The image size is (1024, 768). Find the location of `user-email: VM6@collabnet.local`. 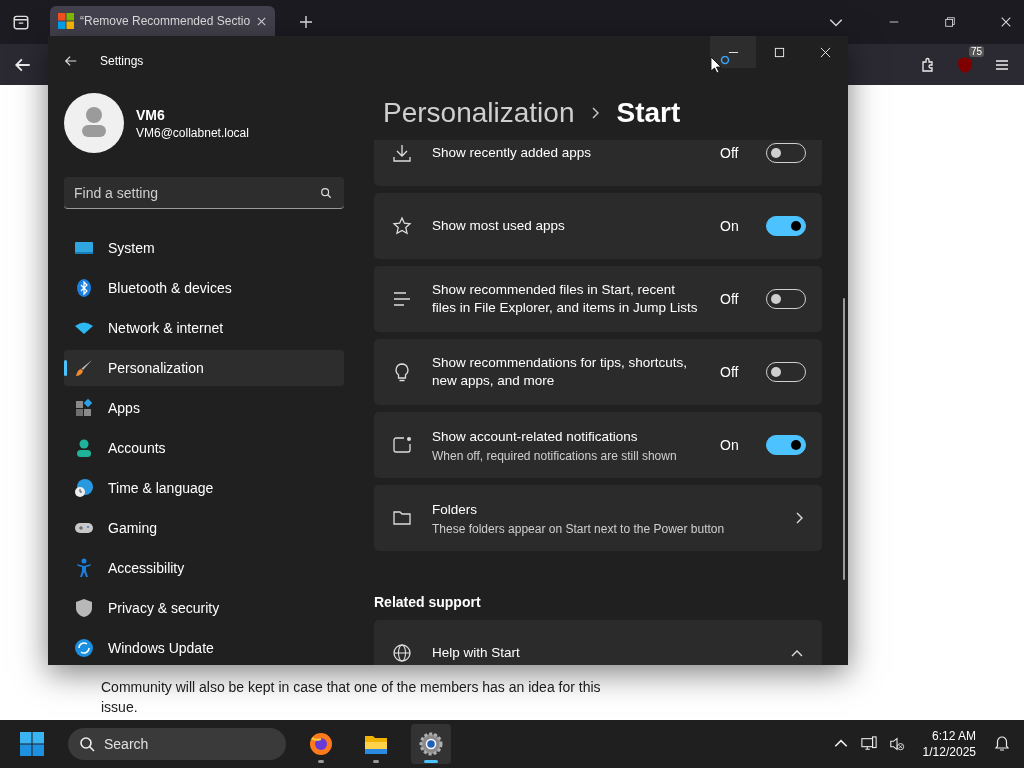

user-email: VM6@collabnet.local is located at coordinates (192, 132).